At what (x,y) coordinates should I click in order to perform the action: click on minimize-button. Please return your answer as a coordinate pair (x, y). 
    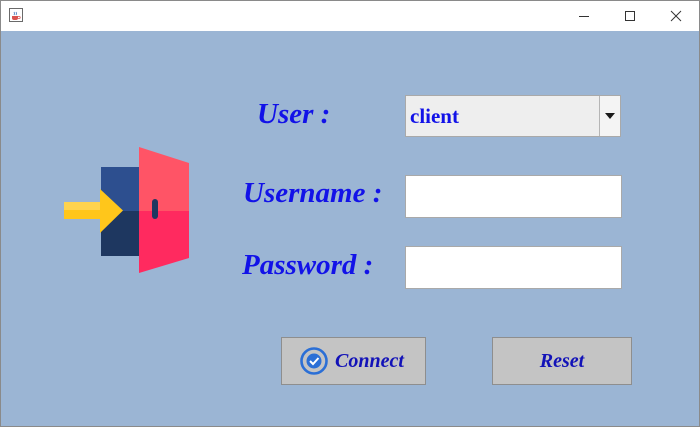
    Looking at the image, I should click on (584, 16).